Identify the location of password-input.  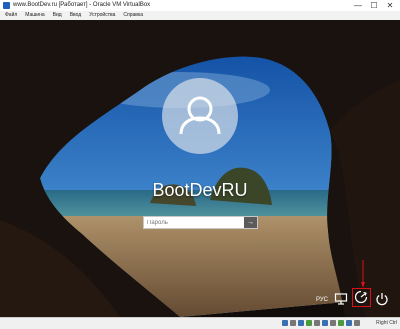
(197, 222).